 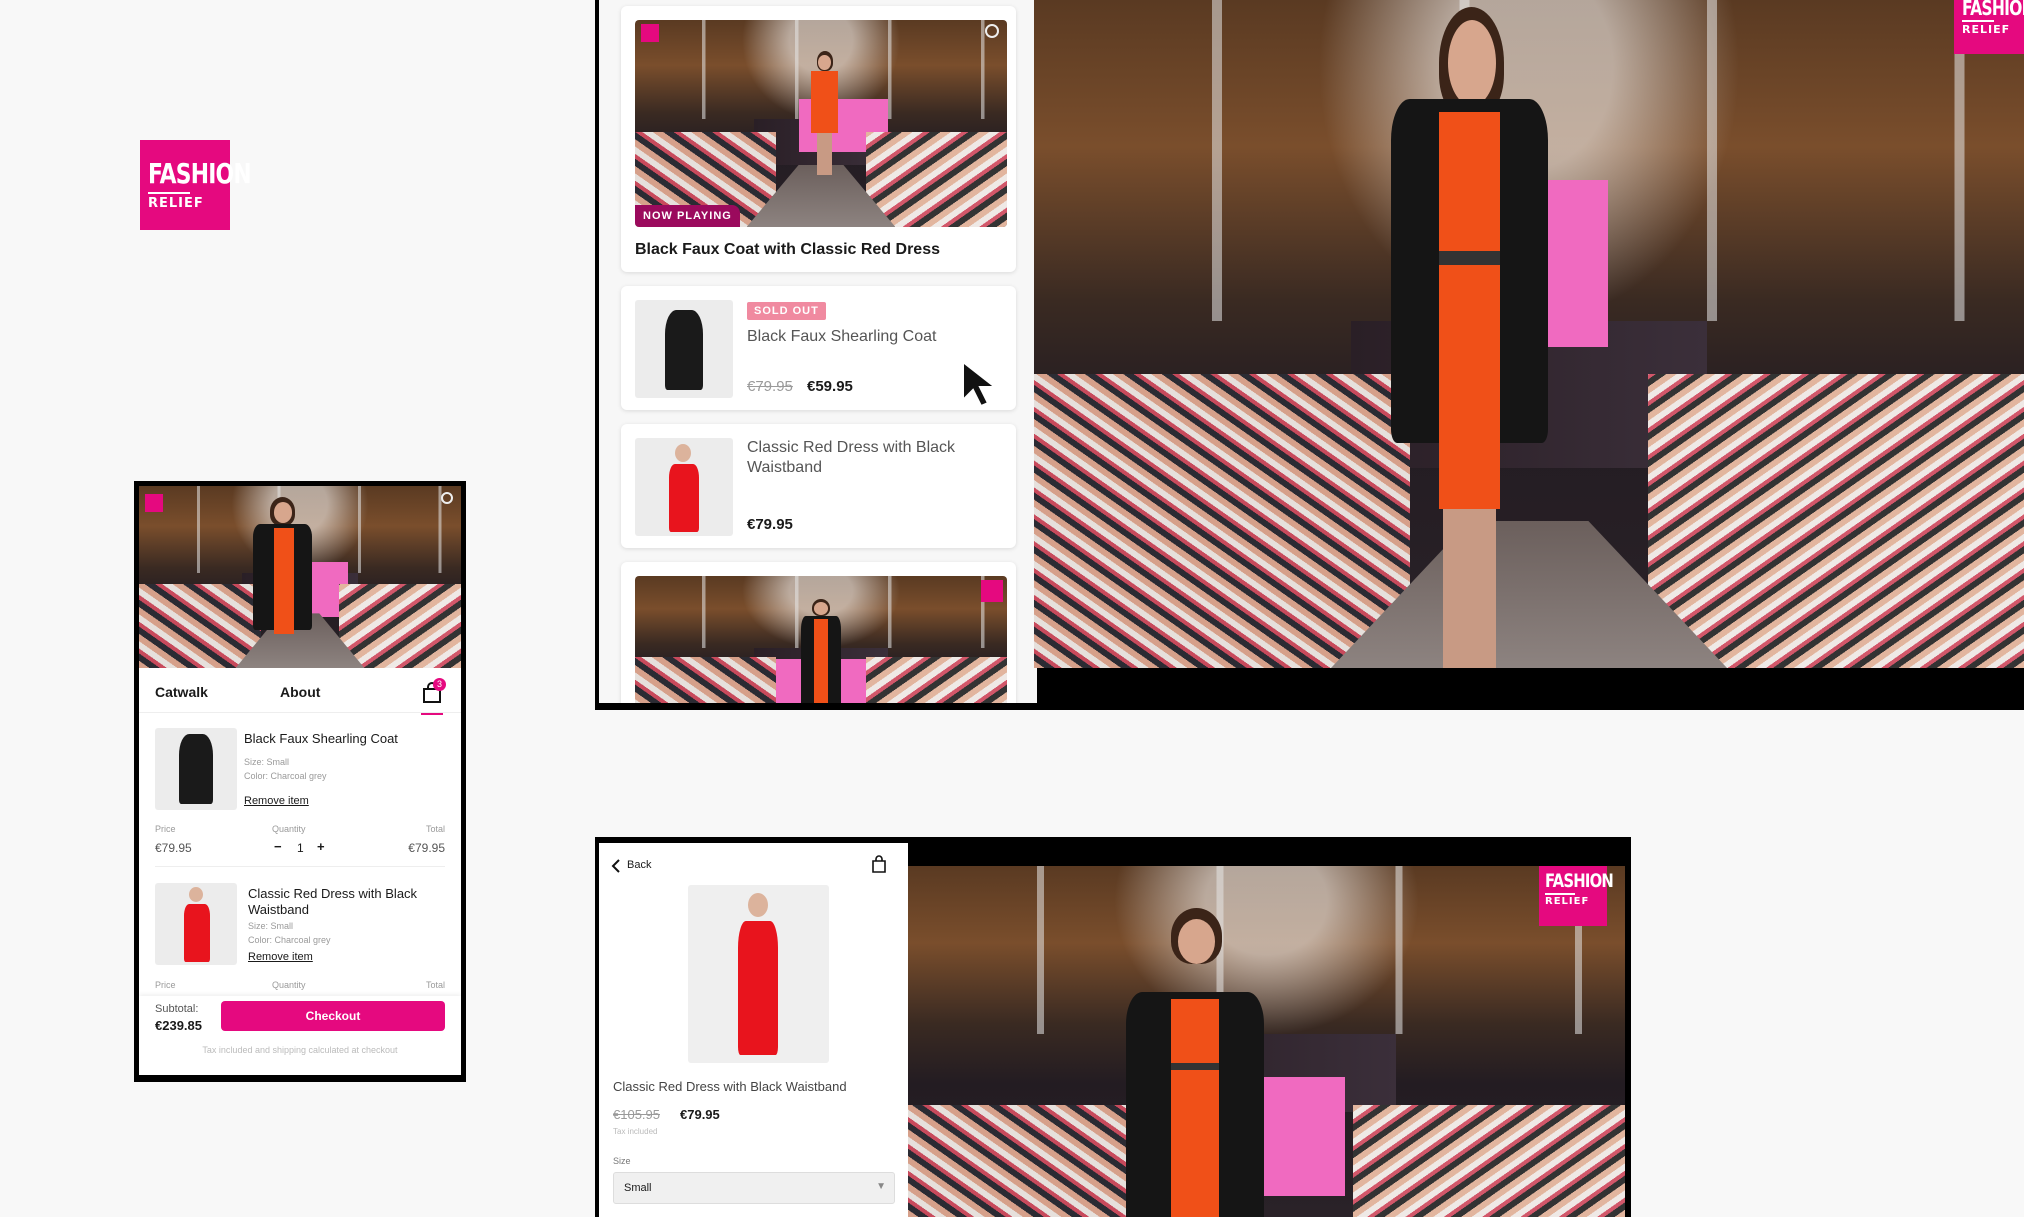 What do you see at coordinates (821, 123) in the screenshot?
I see `featured-video-thumbnail: NOW PLAYING` at bounding box center [821, 123].